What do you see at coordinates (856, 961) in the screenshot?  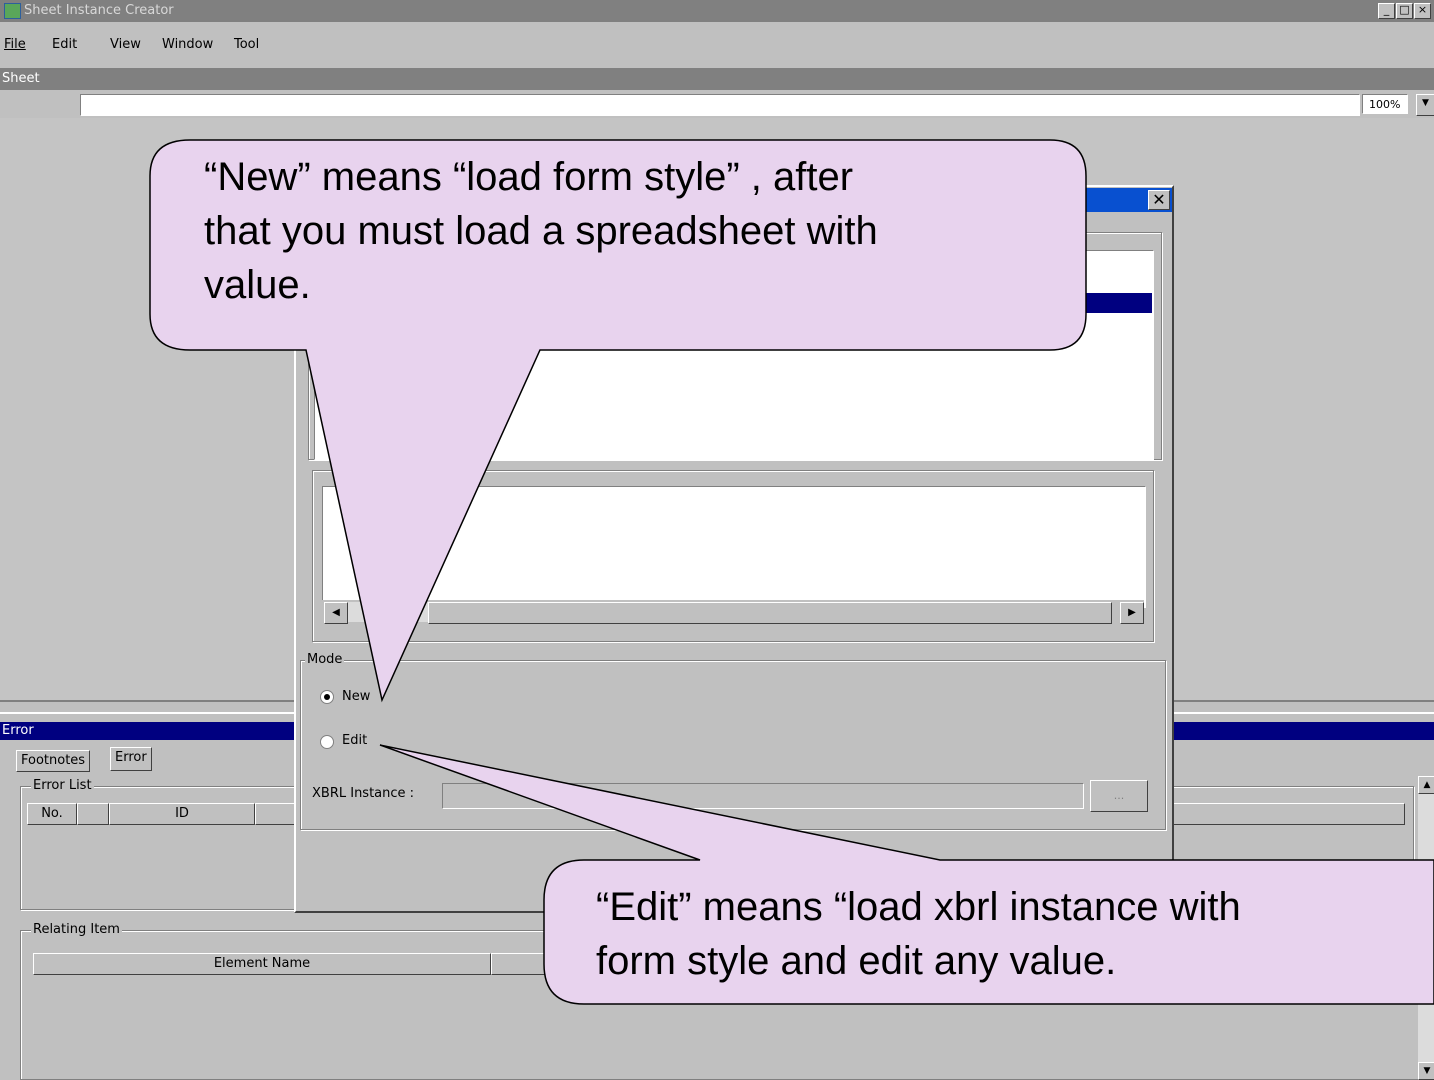 I see `edit-callout-line-2: form style and edit any value.` at bounding box center [856, 961].